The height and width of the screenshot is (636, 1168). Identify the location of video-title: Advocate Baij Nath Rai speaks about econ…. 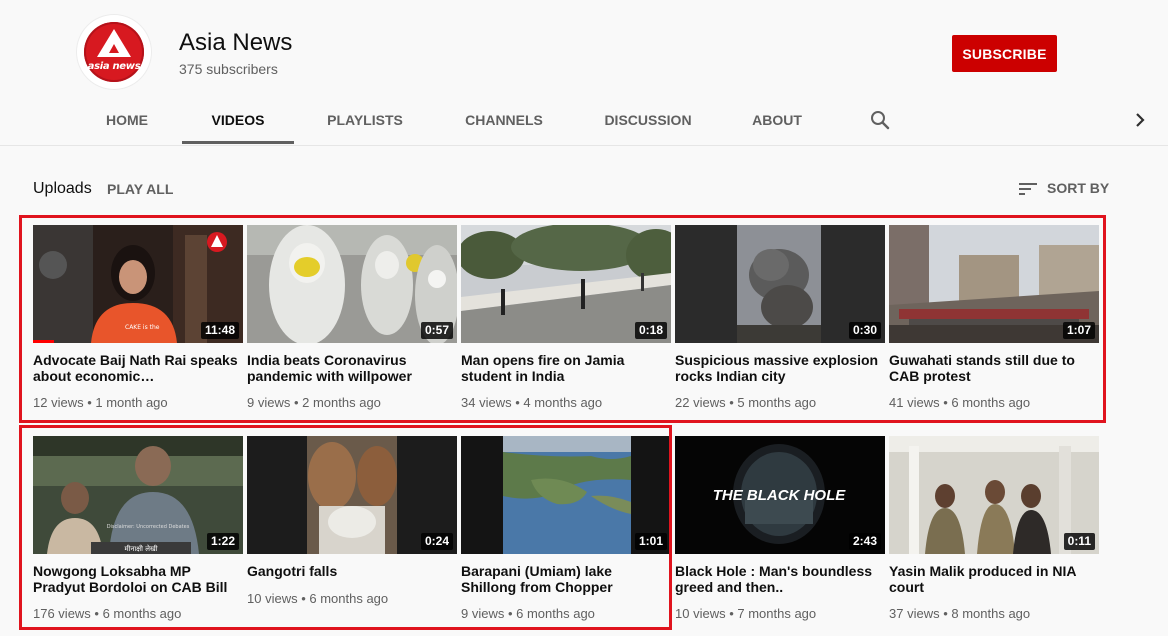
(136, 368).